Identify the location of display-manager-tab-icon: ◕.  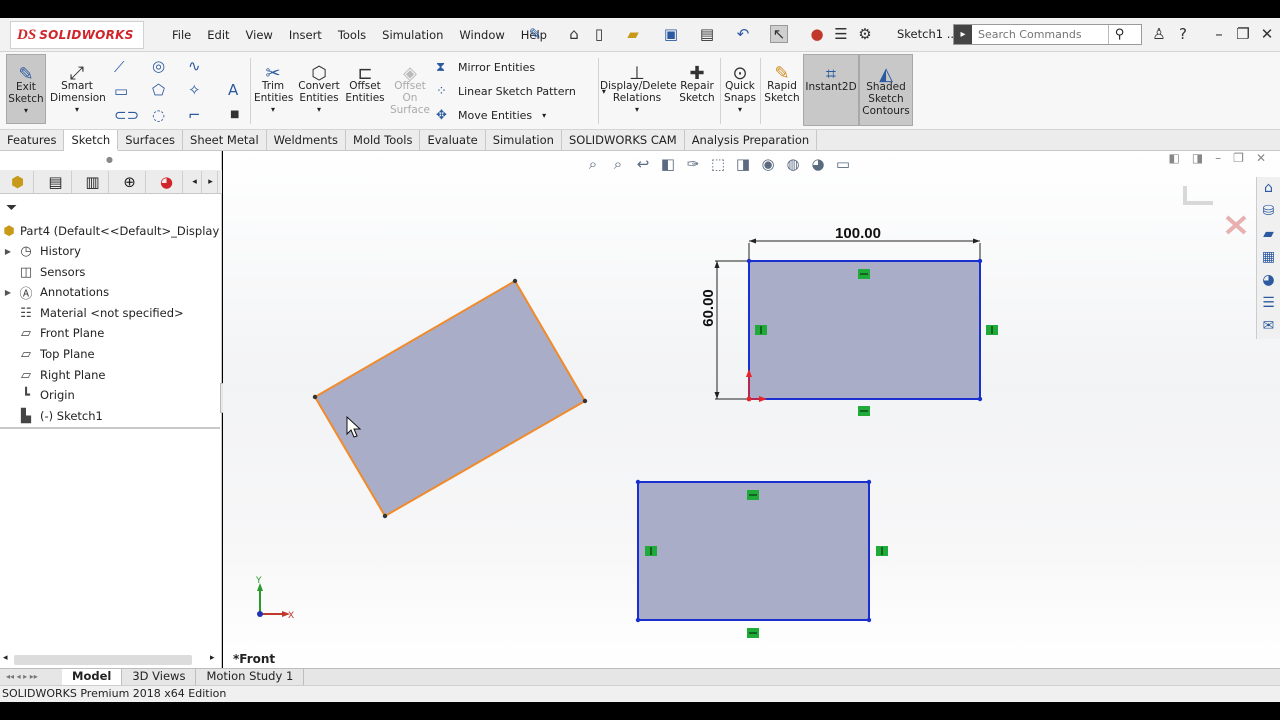
(167, 182).